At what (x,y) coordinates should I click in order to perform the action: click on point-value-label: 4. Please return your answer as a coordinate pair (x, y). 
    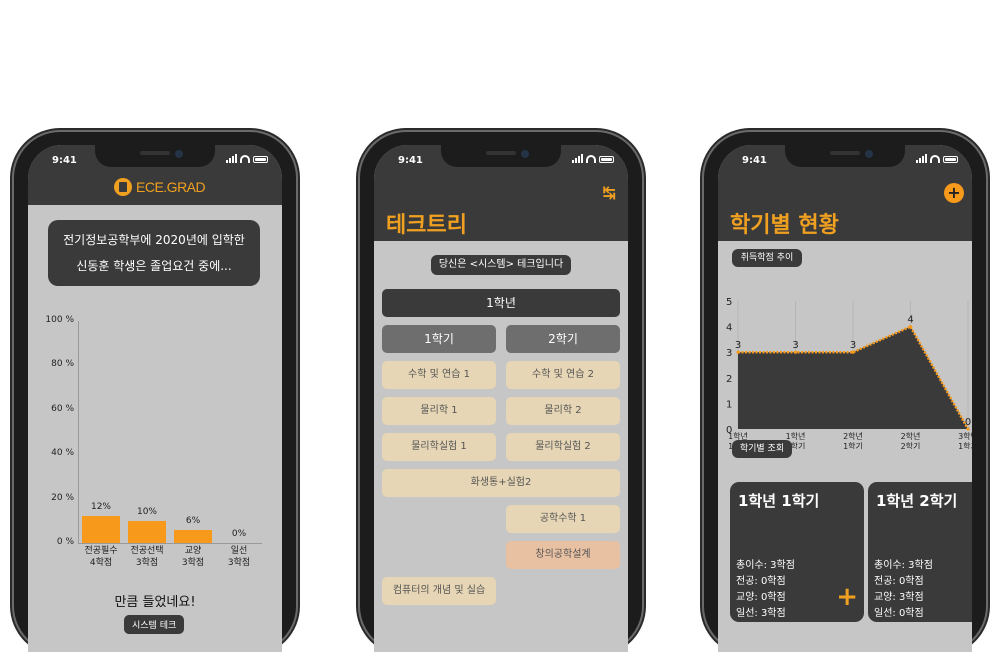
    Looking at the image, I should click on (910, 320).